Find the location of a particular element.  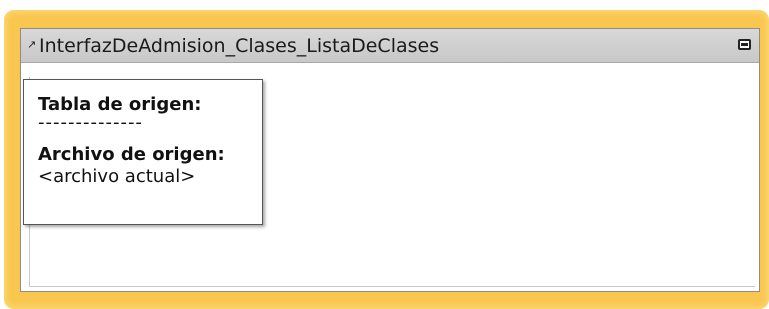

source-file-value: <archivo actual> is located at coordinates (117, 176).